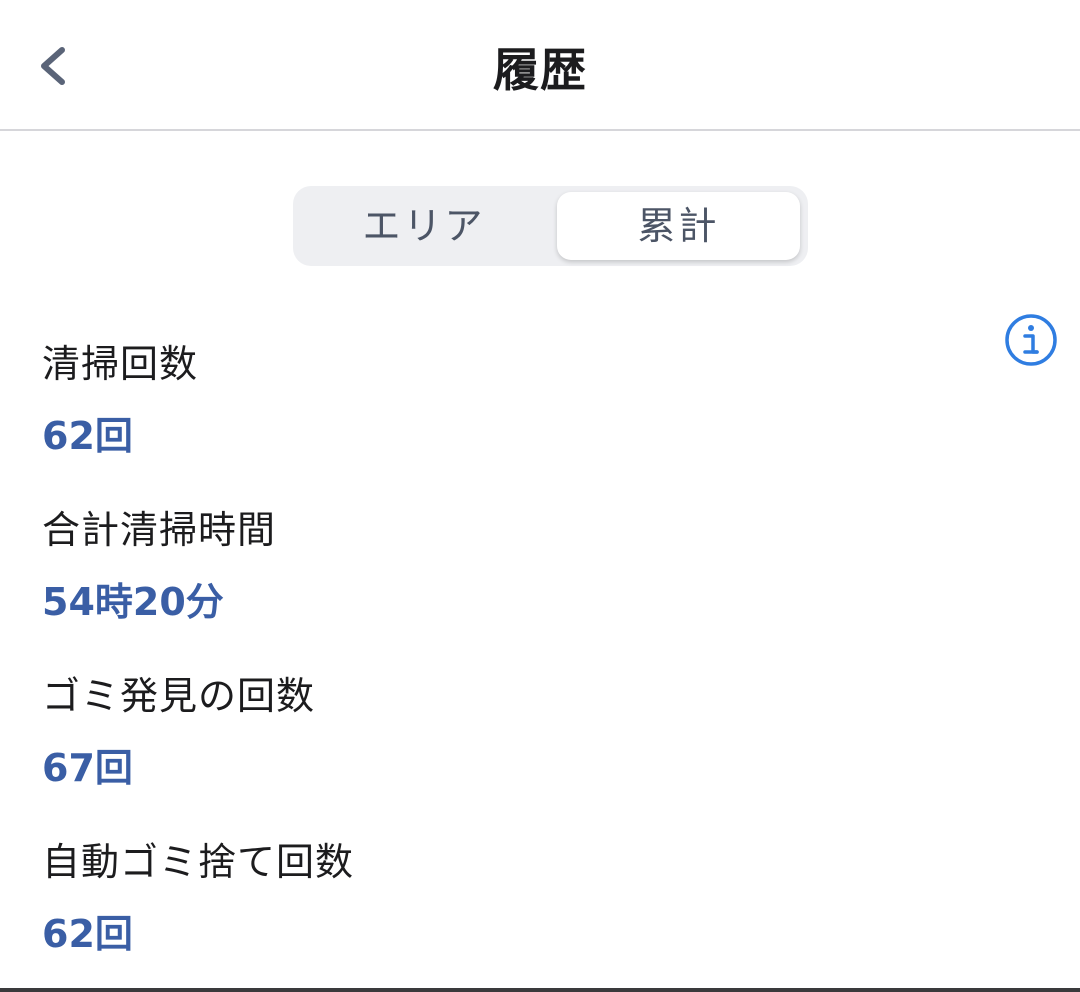 The height and width of the screenshot is (992, 1080). I want to click on stat-value: 54時20分, so click(133, 602).